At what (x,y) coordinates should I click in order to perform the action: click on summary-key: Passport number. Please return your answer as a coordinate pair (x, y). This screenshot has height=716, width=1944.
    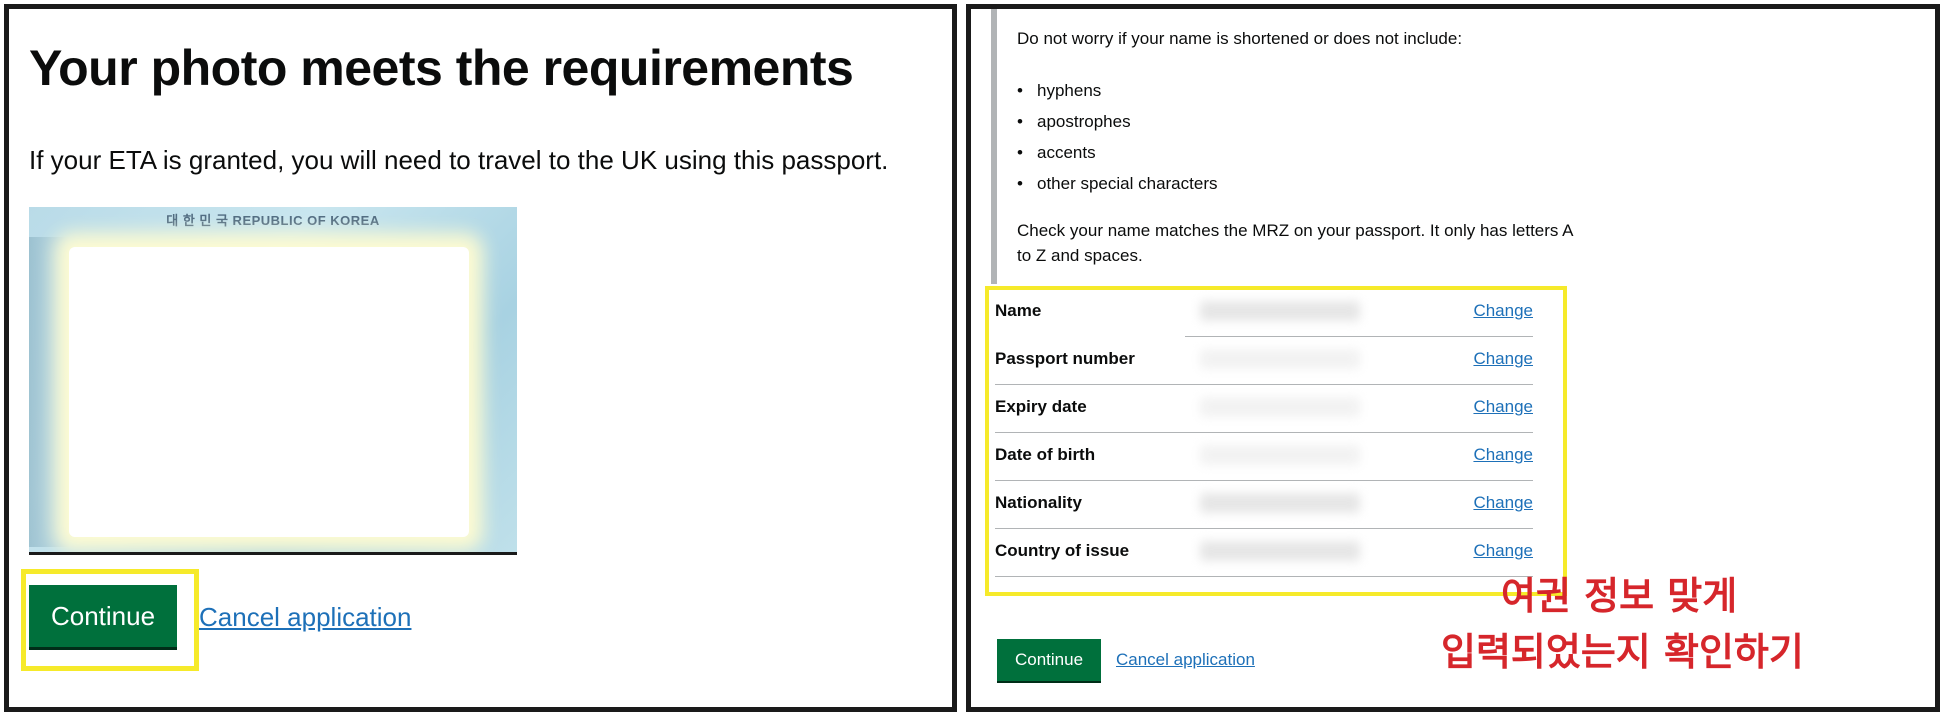
    Looking at the image, I should click on (1065, 358).